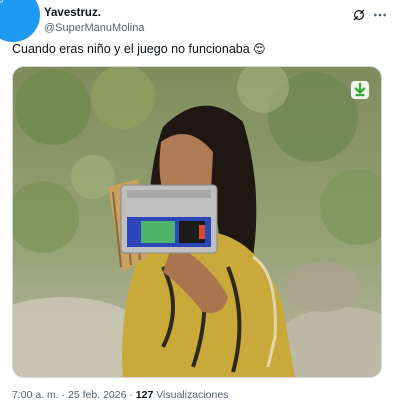  I want to click on views-label: Visualizaciones, so click(191, 395).